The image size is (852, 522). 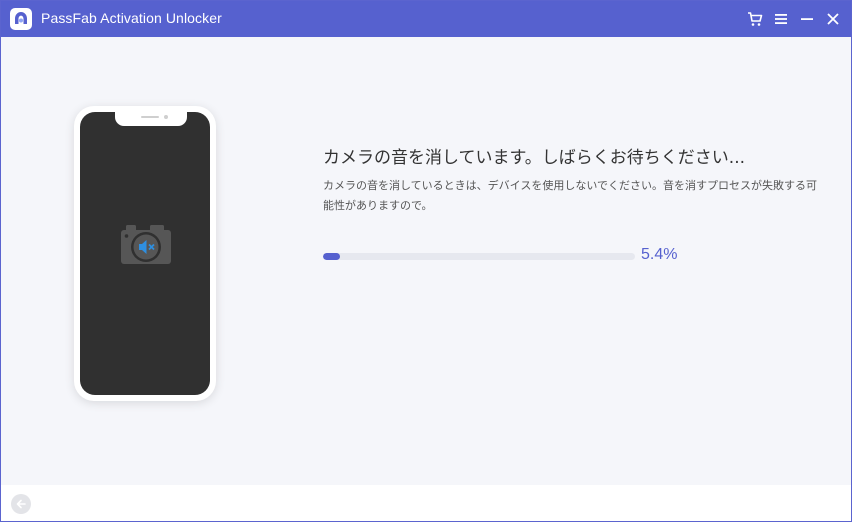 What do you see at coordinates (21, 19) in the screenshot?
I see `app-logo-icon` at bounding box center [21, 19].